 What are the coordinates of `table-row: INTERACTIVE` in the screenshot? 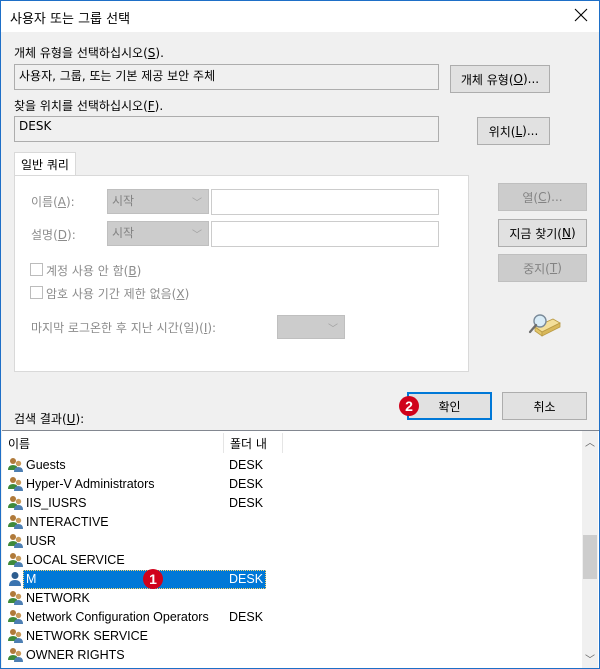 It's located at (292, 522).